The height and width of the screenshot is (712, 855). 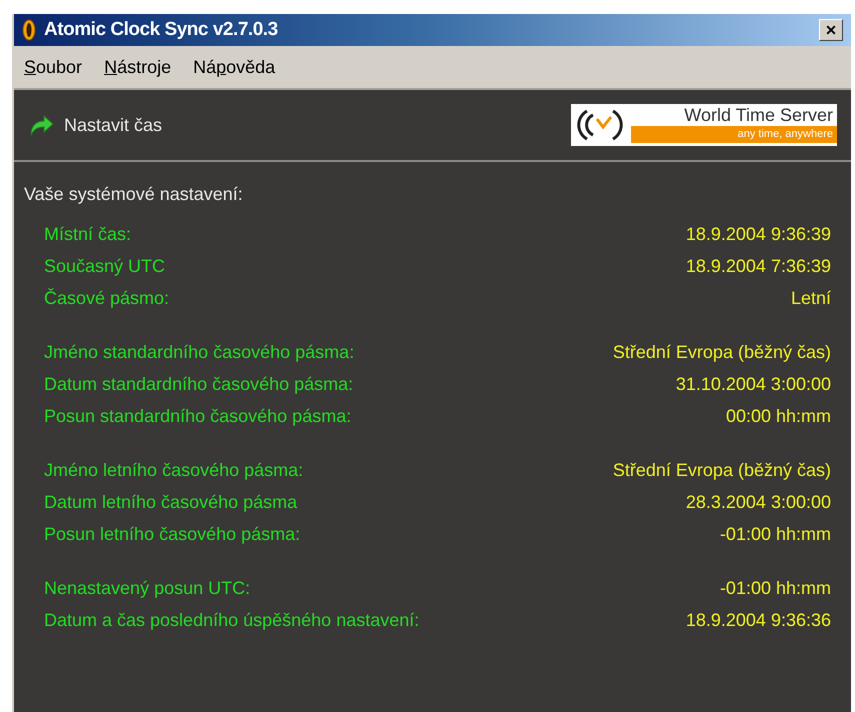 What do you see at coordinates (29, 30) in the screenshot?
I see `app-icon` at bounding box center [29, 30].